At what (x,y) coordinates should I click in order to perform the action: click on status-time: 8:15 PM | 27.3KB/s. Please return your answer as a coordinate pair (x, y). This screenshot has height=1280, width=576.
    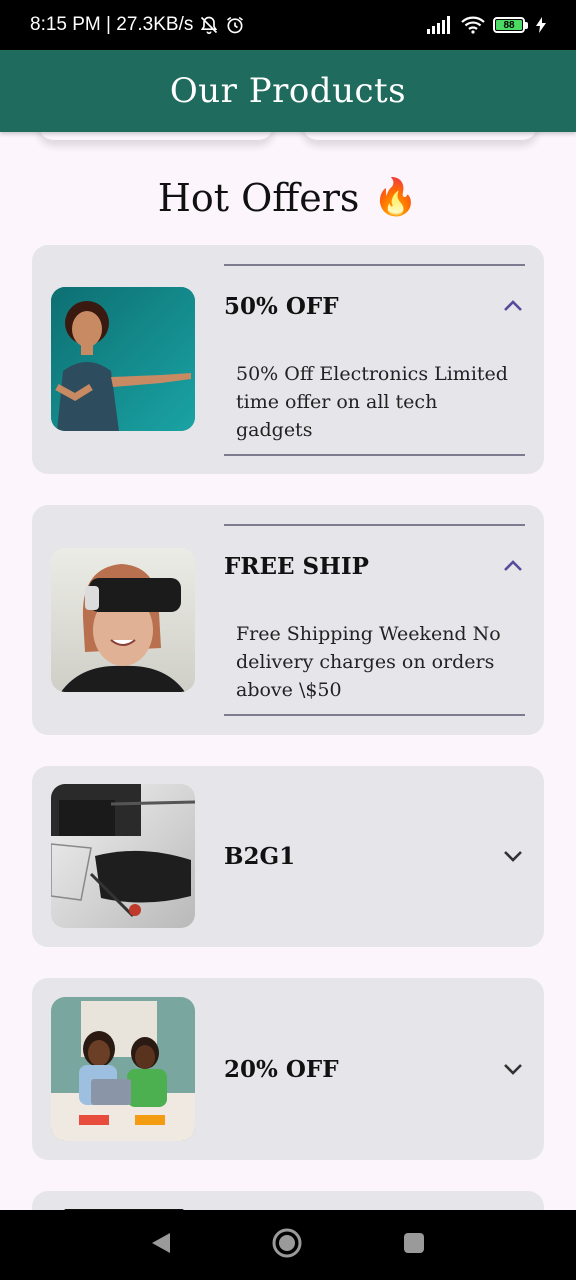
    Looking at the image, I should click on (112, 24).